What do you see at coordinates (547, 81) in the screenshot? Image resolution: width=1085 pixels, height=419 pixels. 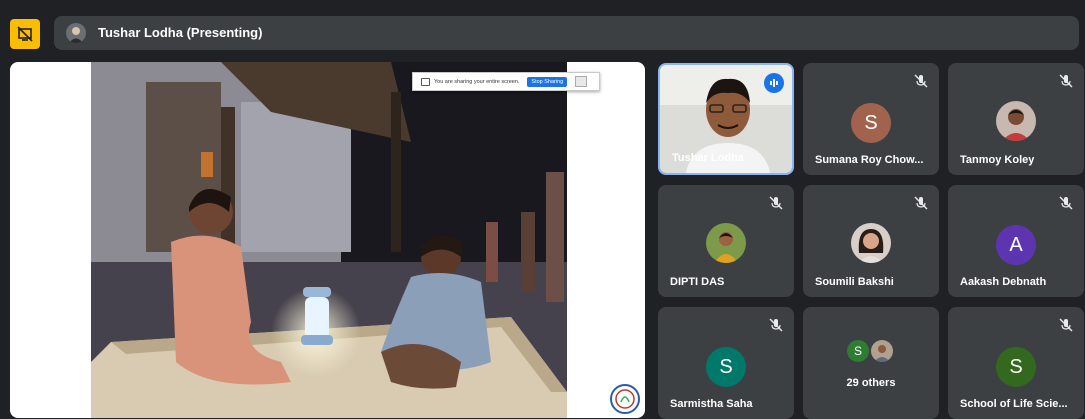 I see `stop-sharing-button: Stop Sharing` at bounding box center [547, 81].